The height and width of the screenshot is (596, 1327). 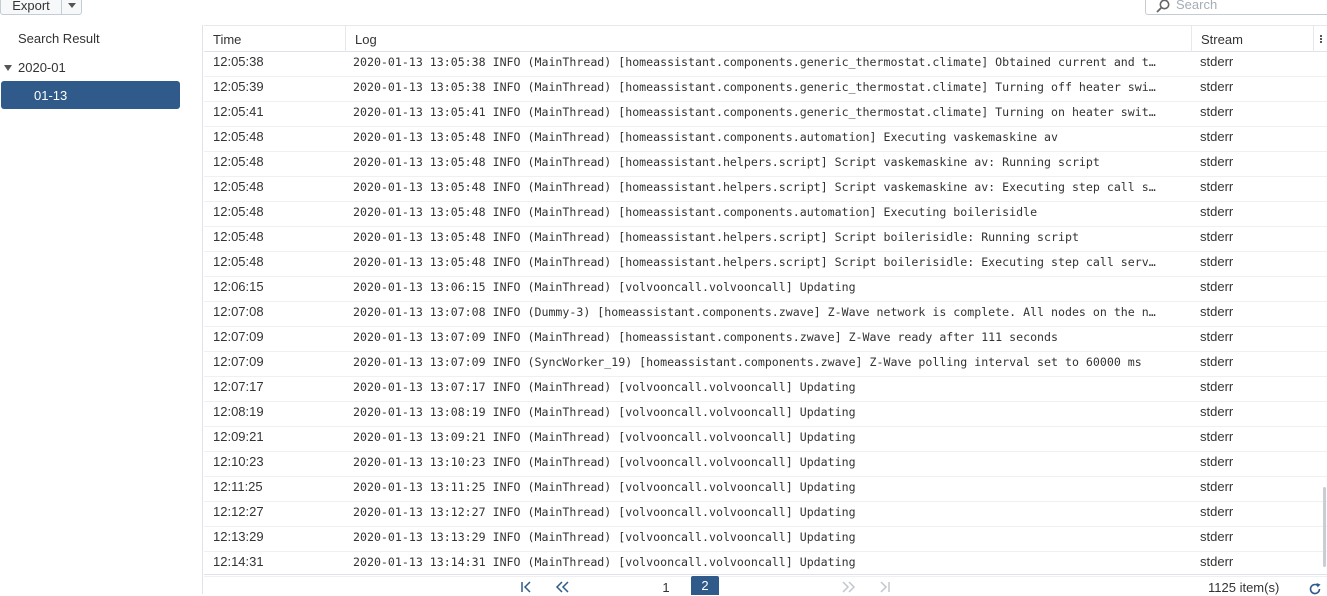 I want to click on double-chevron-right-icon, so click(x=849, y=587).